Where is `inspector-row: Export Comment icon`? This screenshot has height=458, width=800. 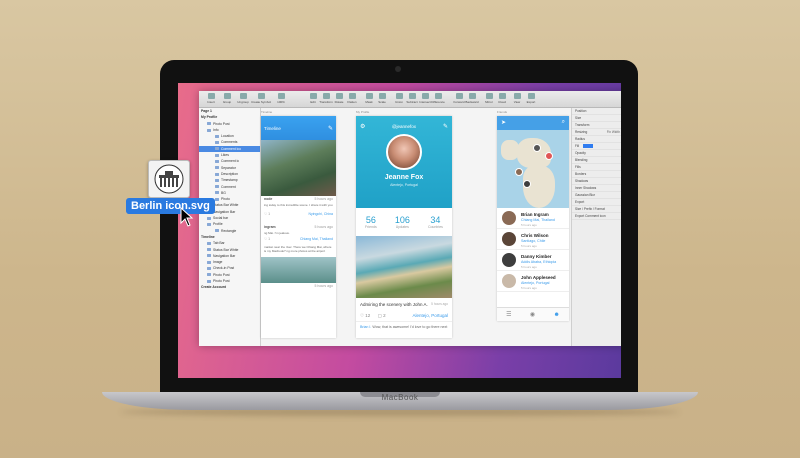 inspector-row: Export Comment icon is located at coordinates (596, 216).